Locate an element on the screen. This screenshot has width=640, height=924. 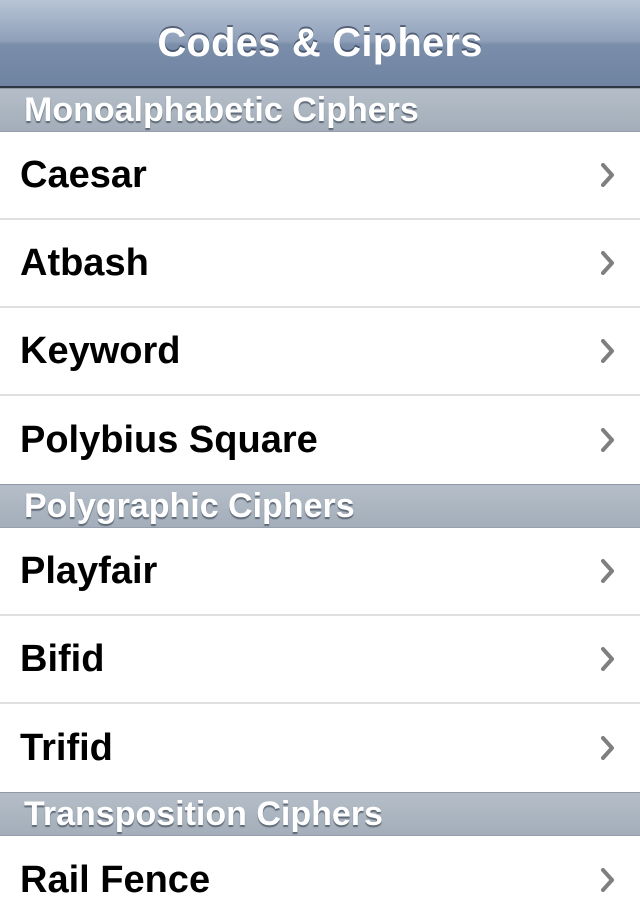
list-item-label: Trifid is located at coordinates (66, 747).